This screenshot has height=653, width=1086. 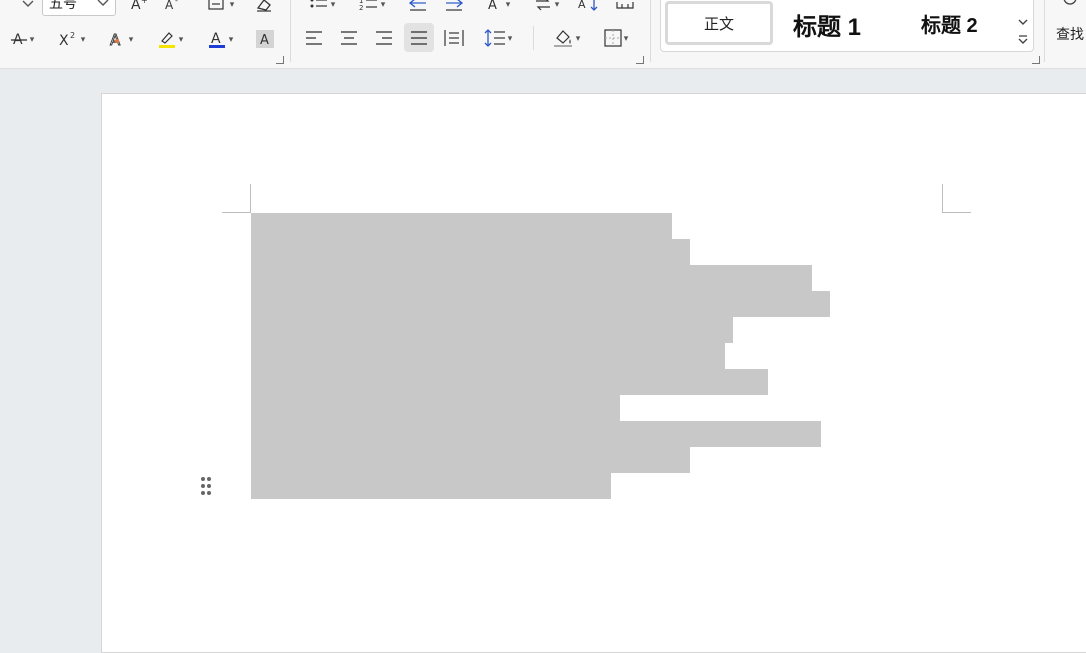 I want to click on style-heading-2: 标题 2, so click(x=949, y=23).